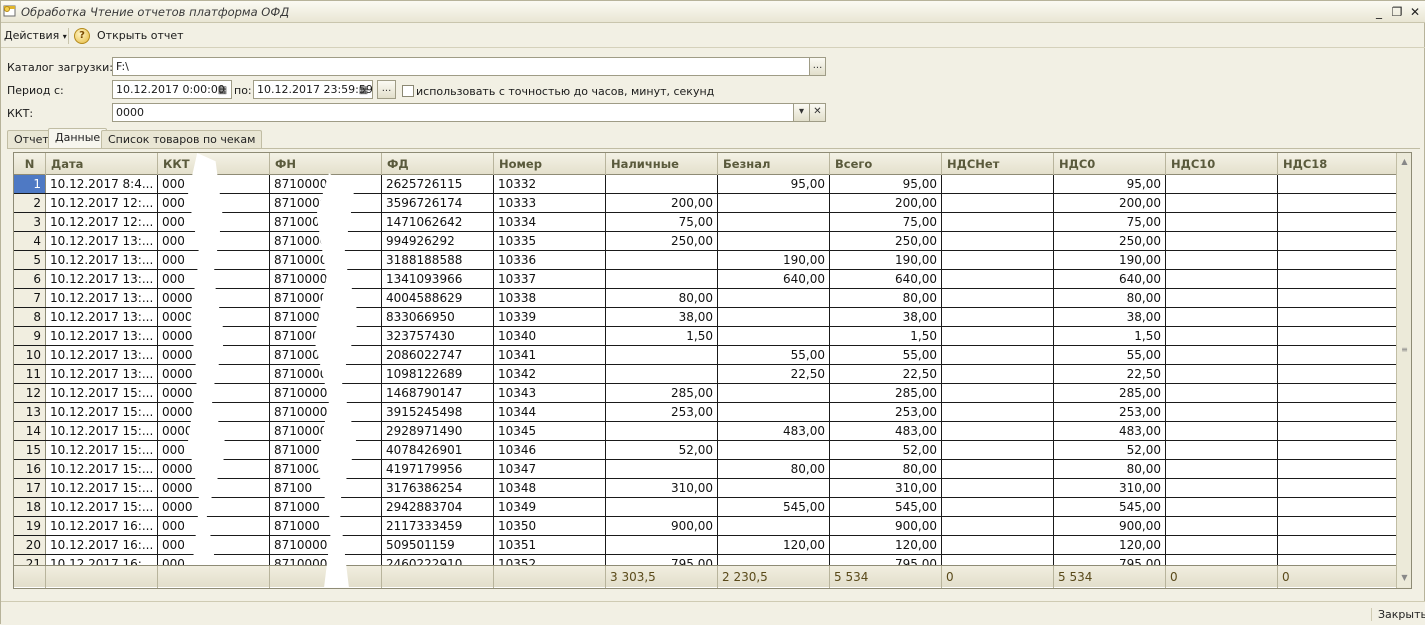 The width and height of the screenshot is (1425, 625). I want to click on cell-vat-0: 200,00, so click(1110, 203).